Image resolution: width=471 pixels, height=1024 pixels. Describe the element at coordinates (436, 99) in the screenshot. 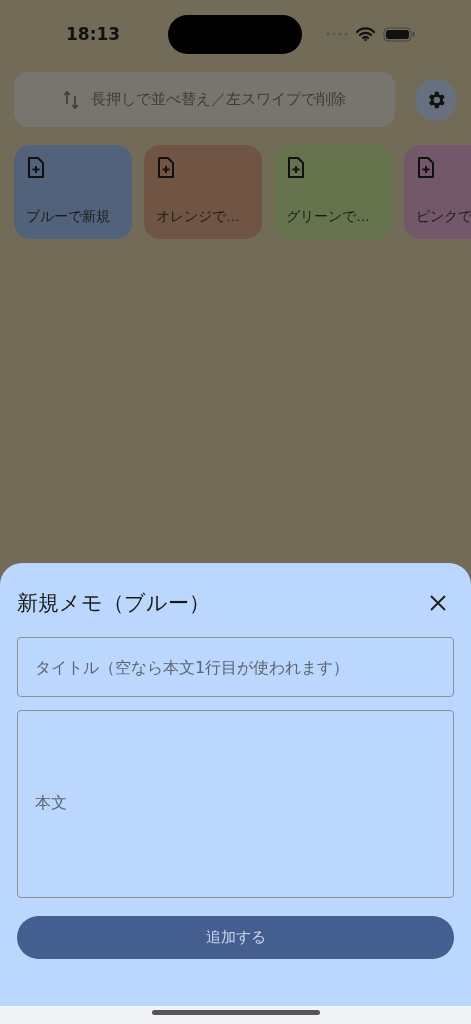

I see `settings-button` at that location.